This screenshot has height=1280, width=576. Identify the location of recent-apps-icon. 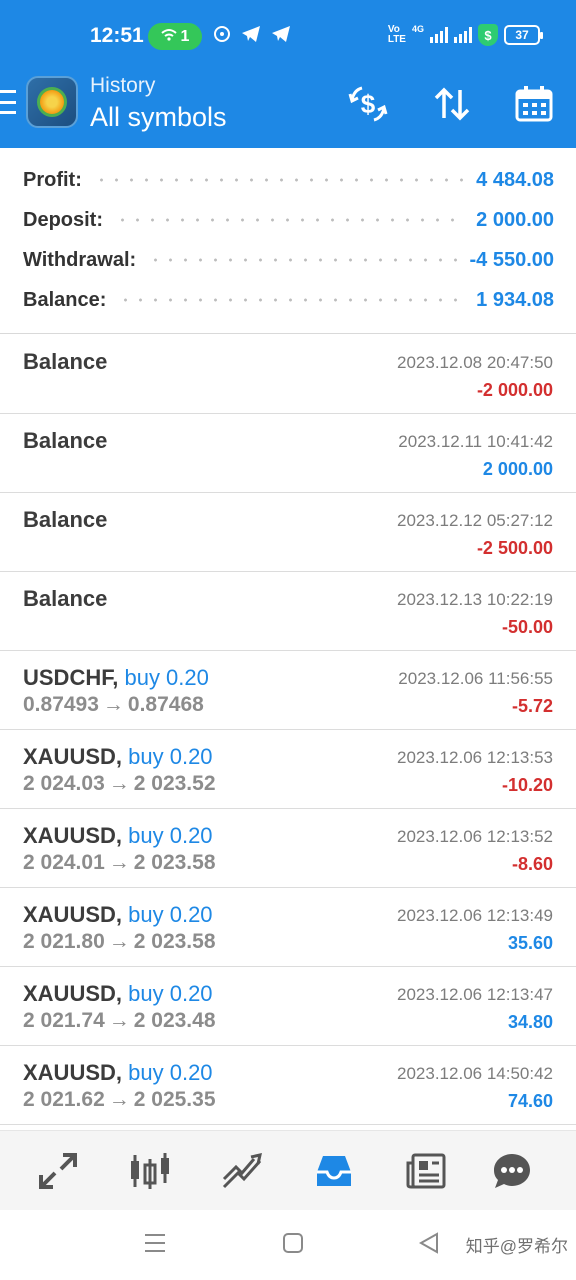
(155, 1245).